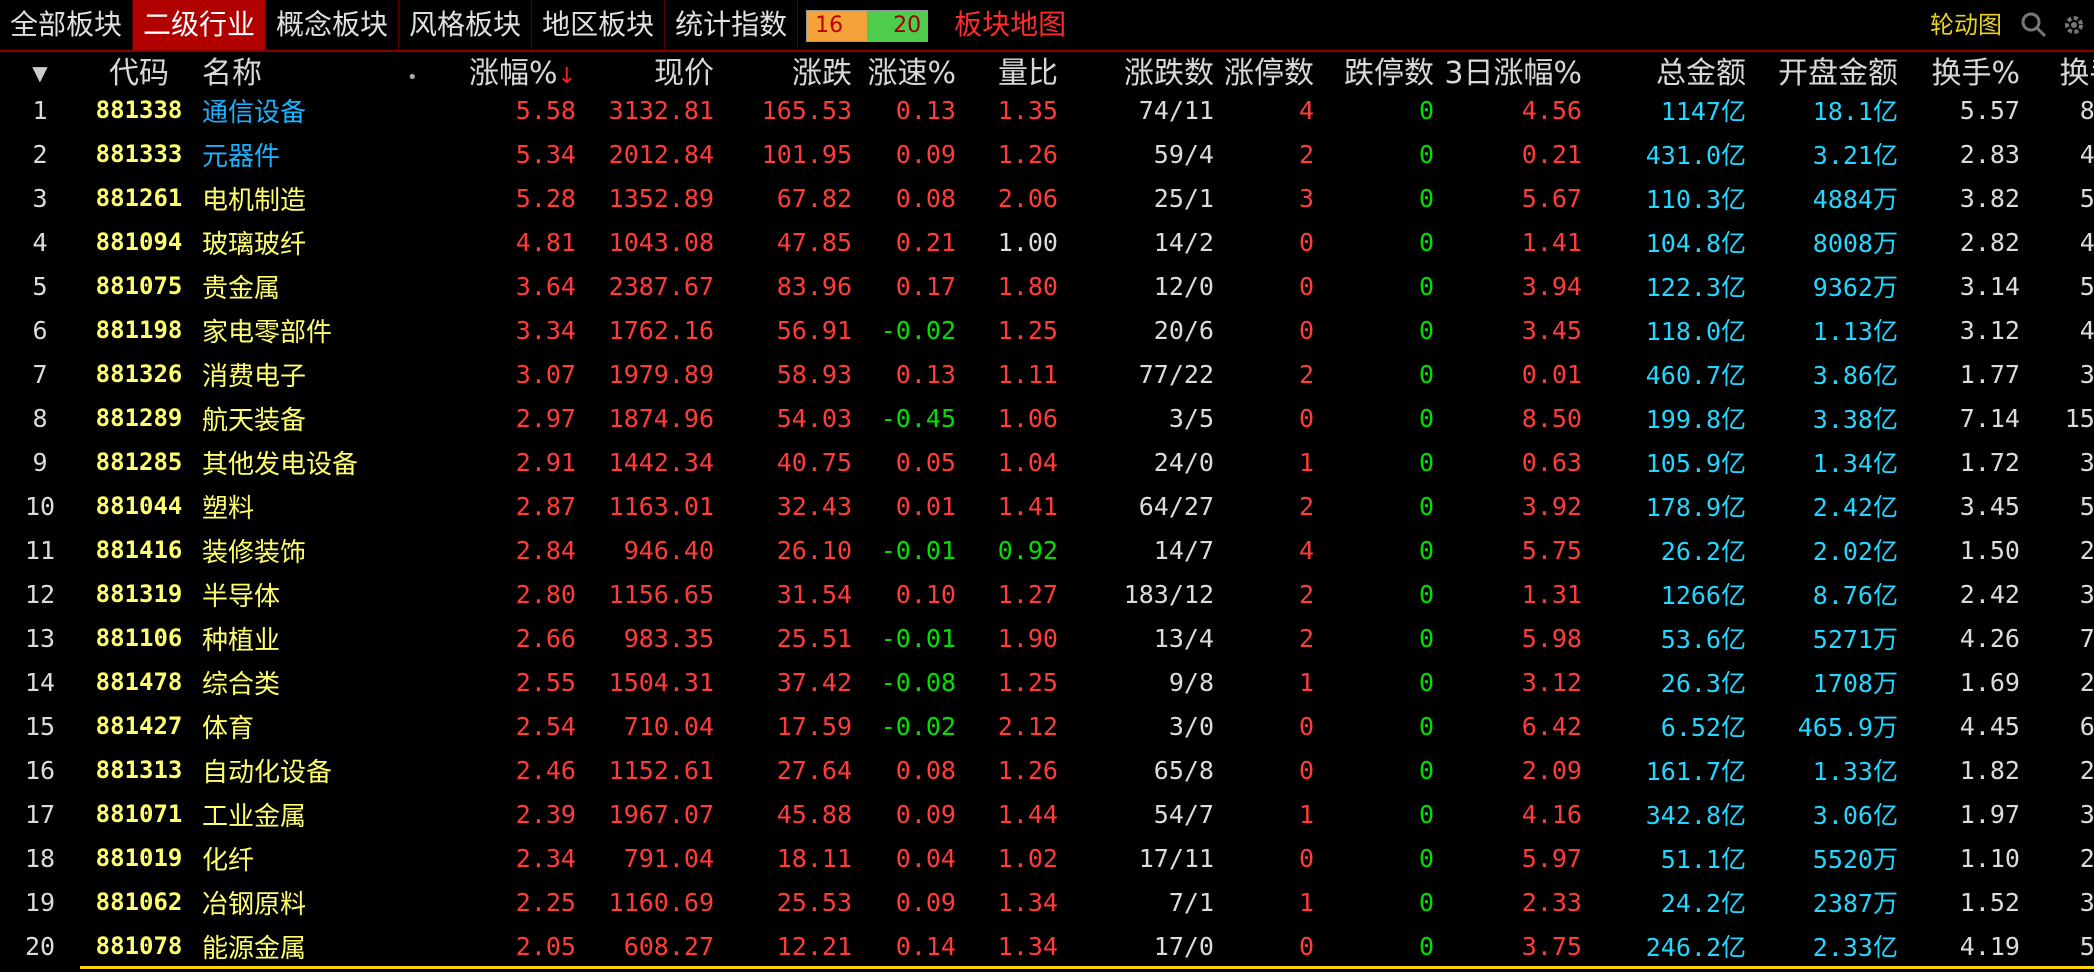  I want to click on col-change-pct: 涨幅%↓, so click(514, 70).